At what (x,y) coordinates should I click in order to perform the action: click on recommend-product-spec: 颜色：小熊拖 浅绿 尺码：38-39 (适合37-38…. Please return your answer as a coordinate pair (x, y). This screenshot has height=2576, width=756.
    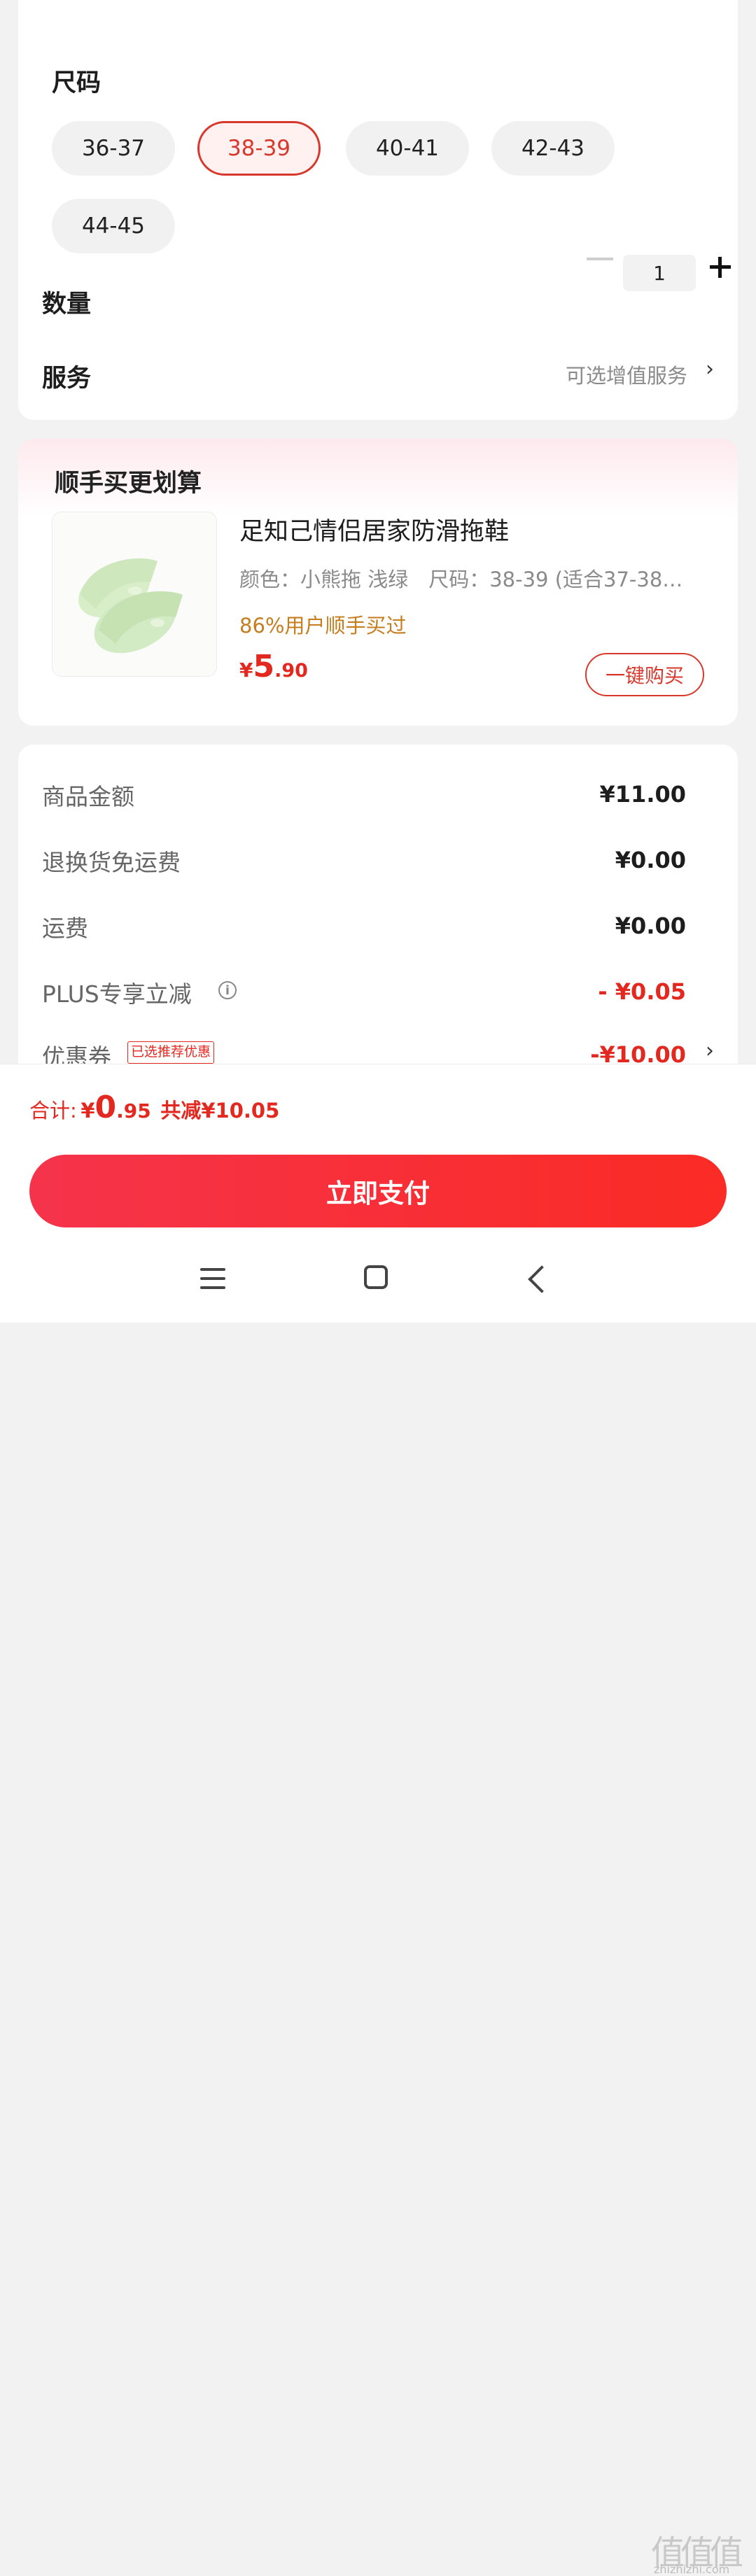
    Looking at the image, I should click on (461, 579).